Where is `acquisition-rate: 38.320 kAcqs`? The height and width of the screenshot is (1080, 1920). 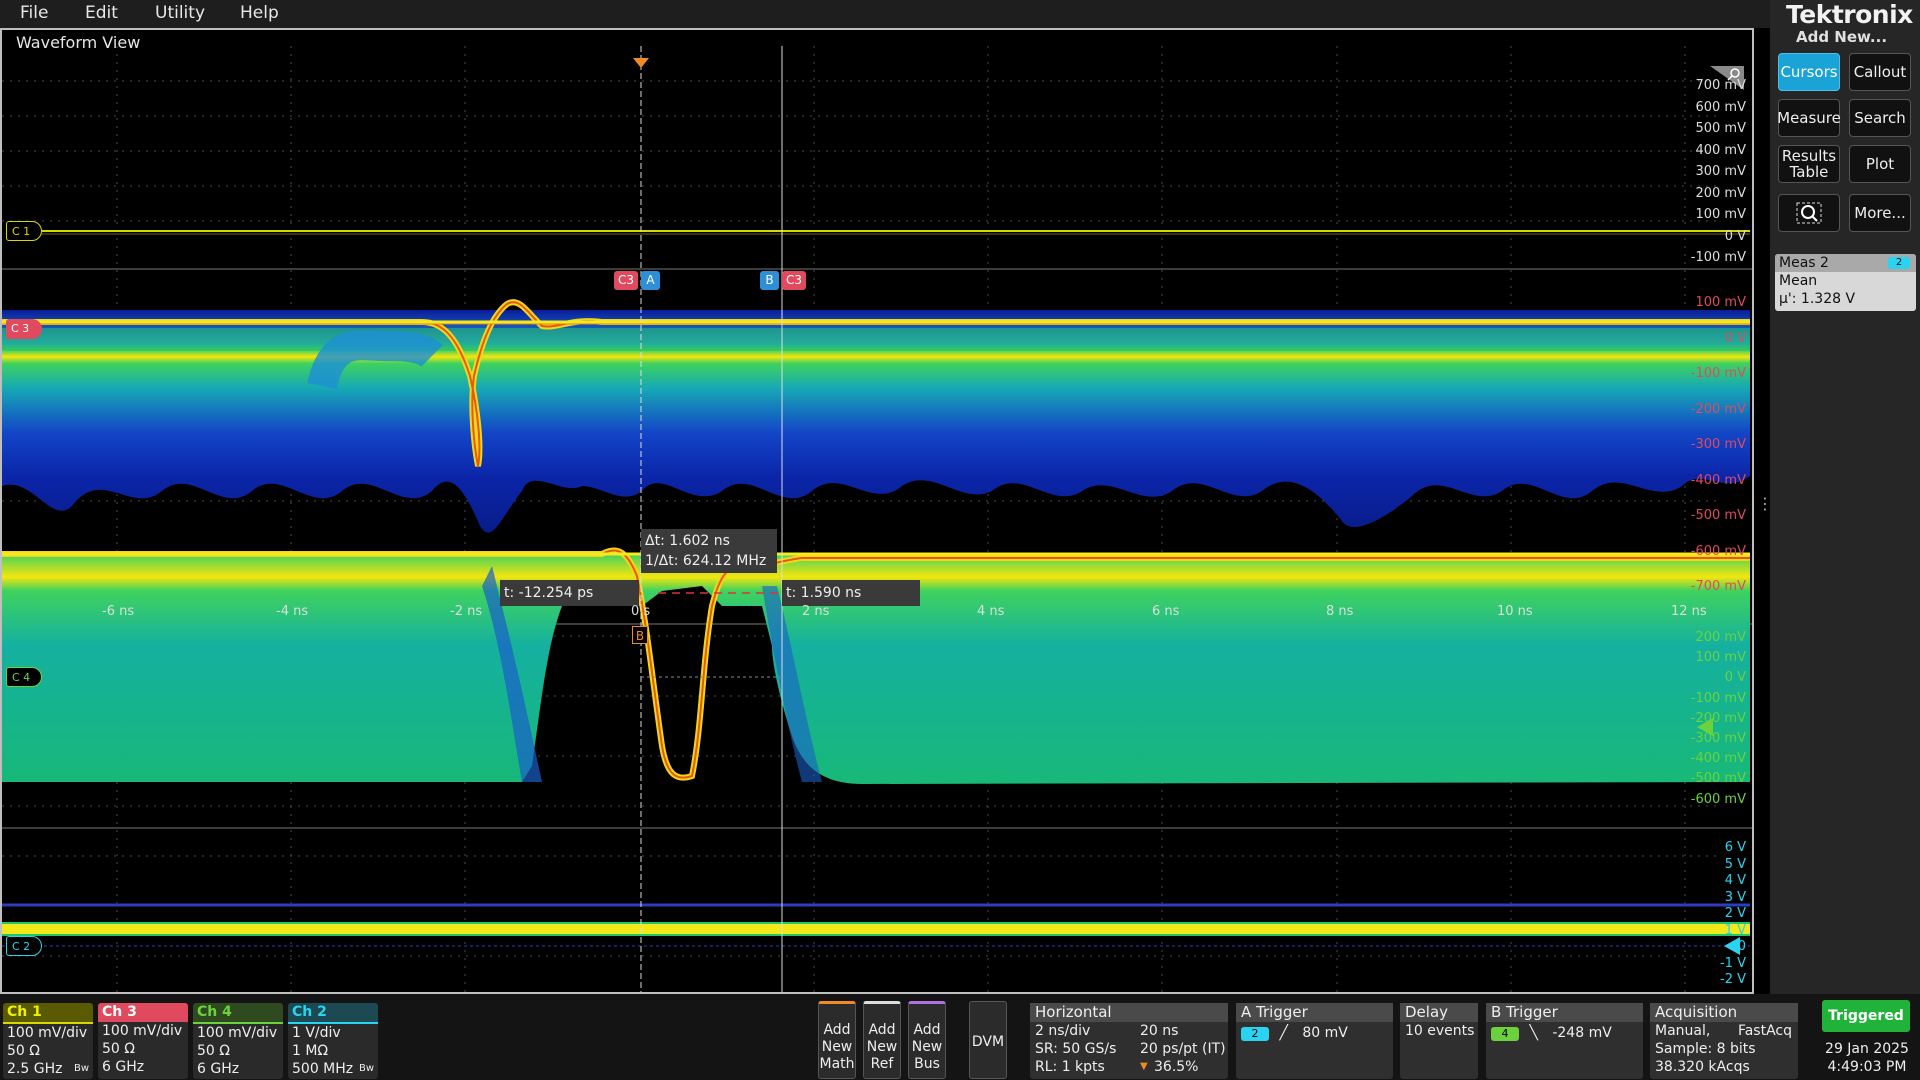
acquisition-rate: 38.320 kAcqs is located at coordinates (1702, 1067).